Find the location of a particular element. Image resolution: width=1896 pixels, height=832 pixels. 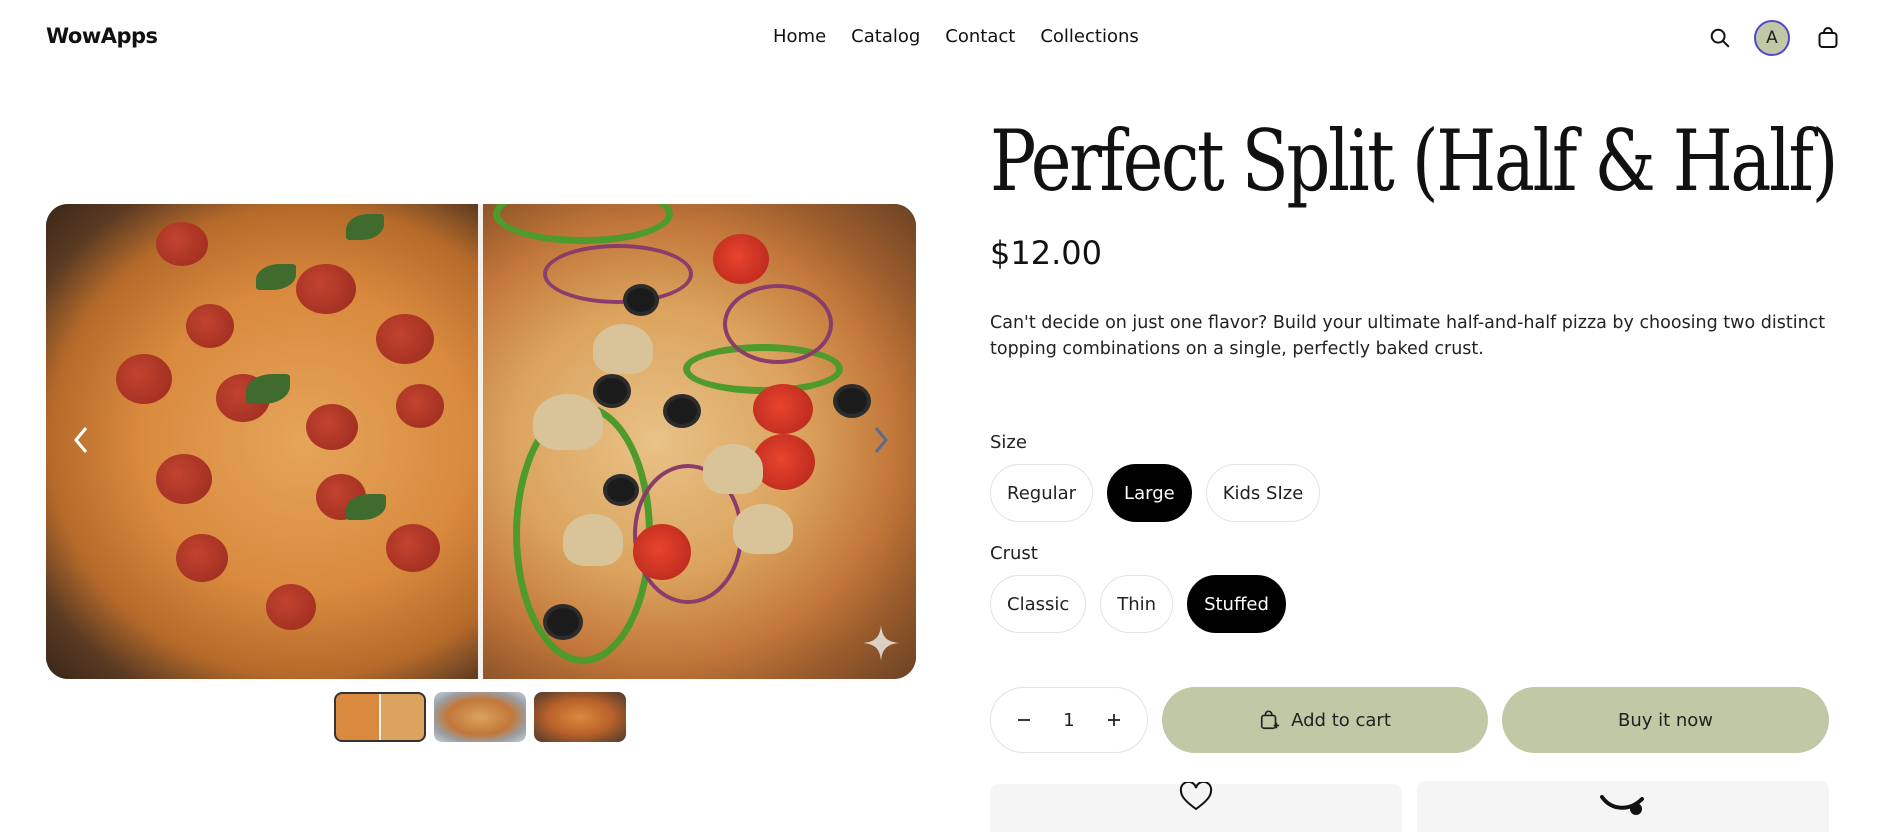

product-price: $12.00 is located at coordinates (1046, 253).